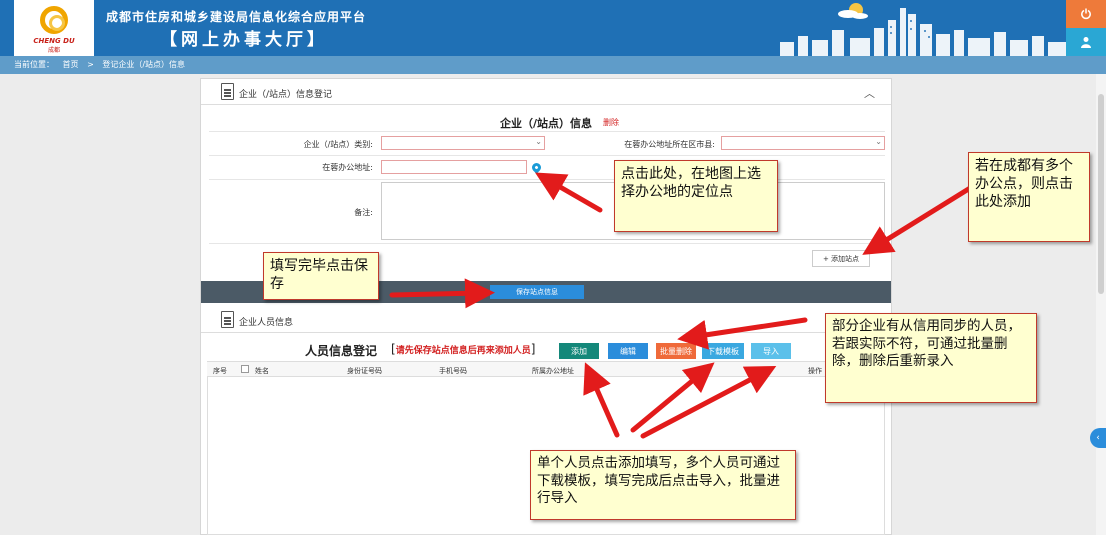  I want to click on add-site-button: + 添加站点, so click(841, 258).